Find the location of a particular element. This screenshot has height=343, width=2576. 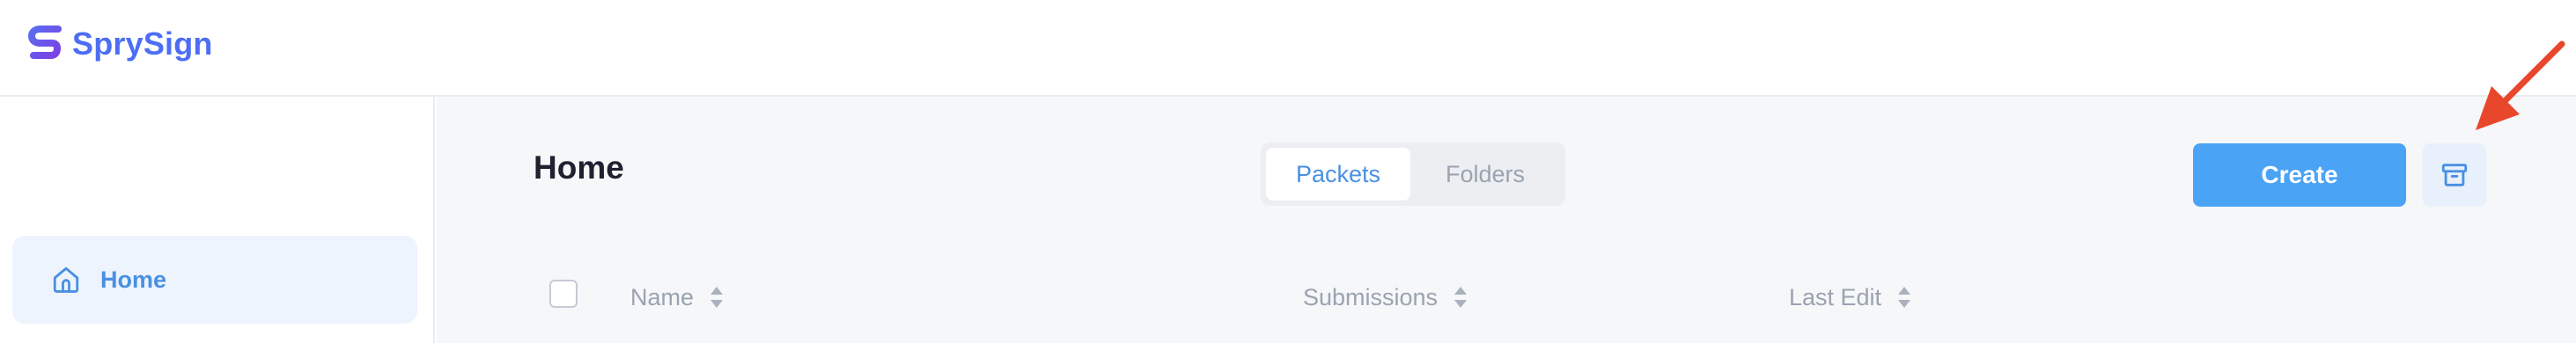

view-toggle: Packets Folders is located at coordinates (1413, 174).